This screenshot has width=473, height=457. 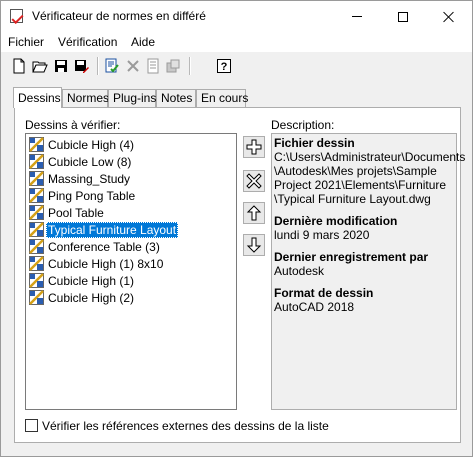 I want to click on close-icon, so click(x=449, y=17).